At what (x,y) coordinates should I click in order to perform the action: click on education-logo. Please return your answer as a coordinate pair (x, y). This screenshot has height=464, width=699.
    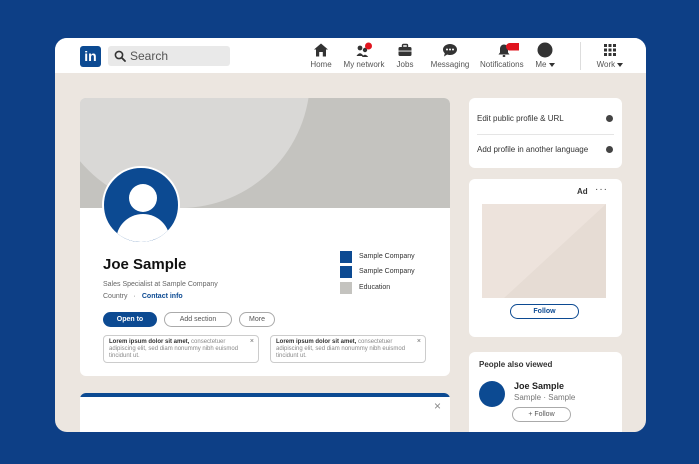
    Looking at the image, I should click on (346, 288).